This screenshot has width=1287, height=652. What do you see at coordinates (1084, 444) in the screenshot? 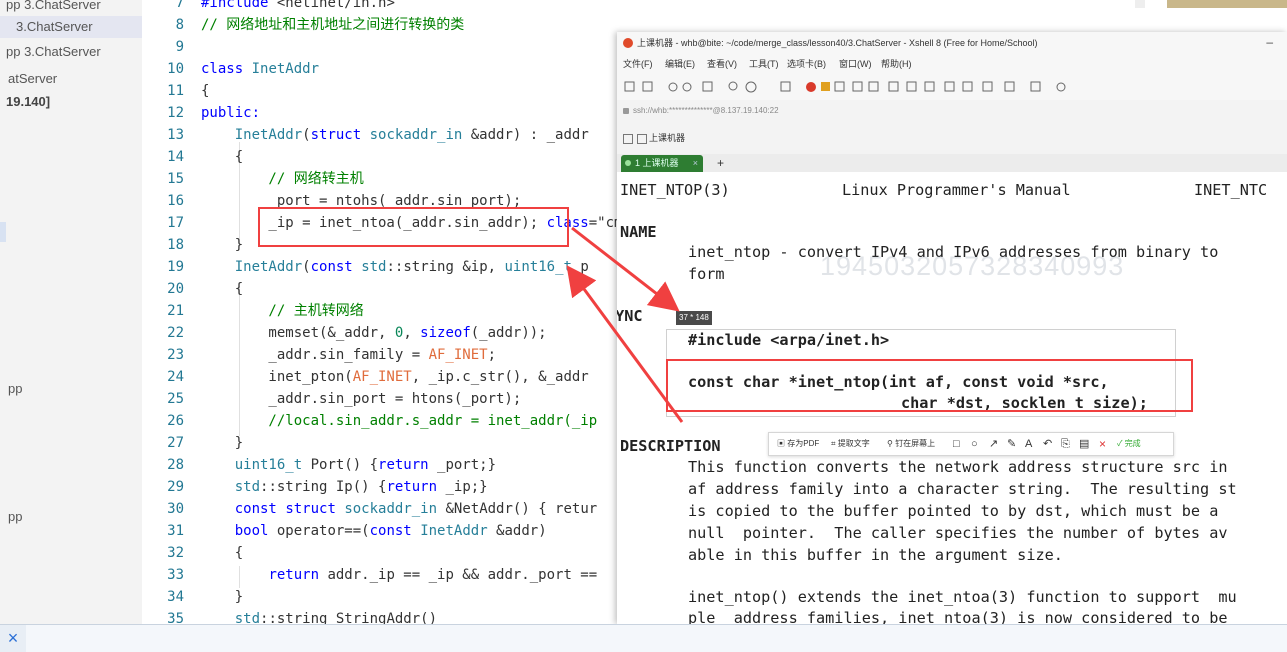
I see `save-icon: ▤` at bounding box center [1084, 444].